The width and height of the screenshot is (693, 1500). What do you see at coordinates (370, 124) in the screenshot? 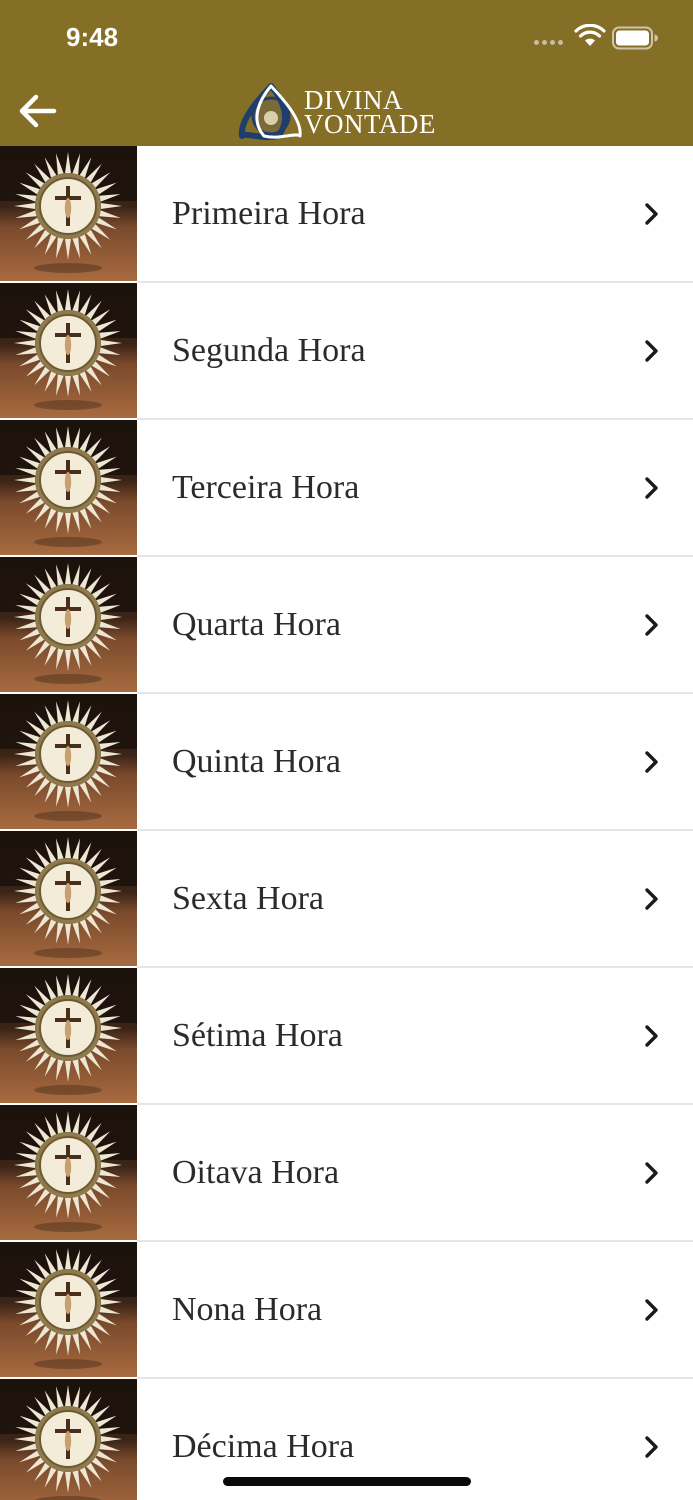
I see `logo-line-2: VONTADE` at bounding box center [370, 124].